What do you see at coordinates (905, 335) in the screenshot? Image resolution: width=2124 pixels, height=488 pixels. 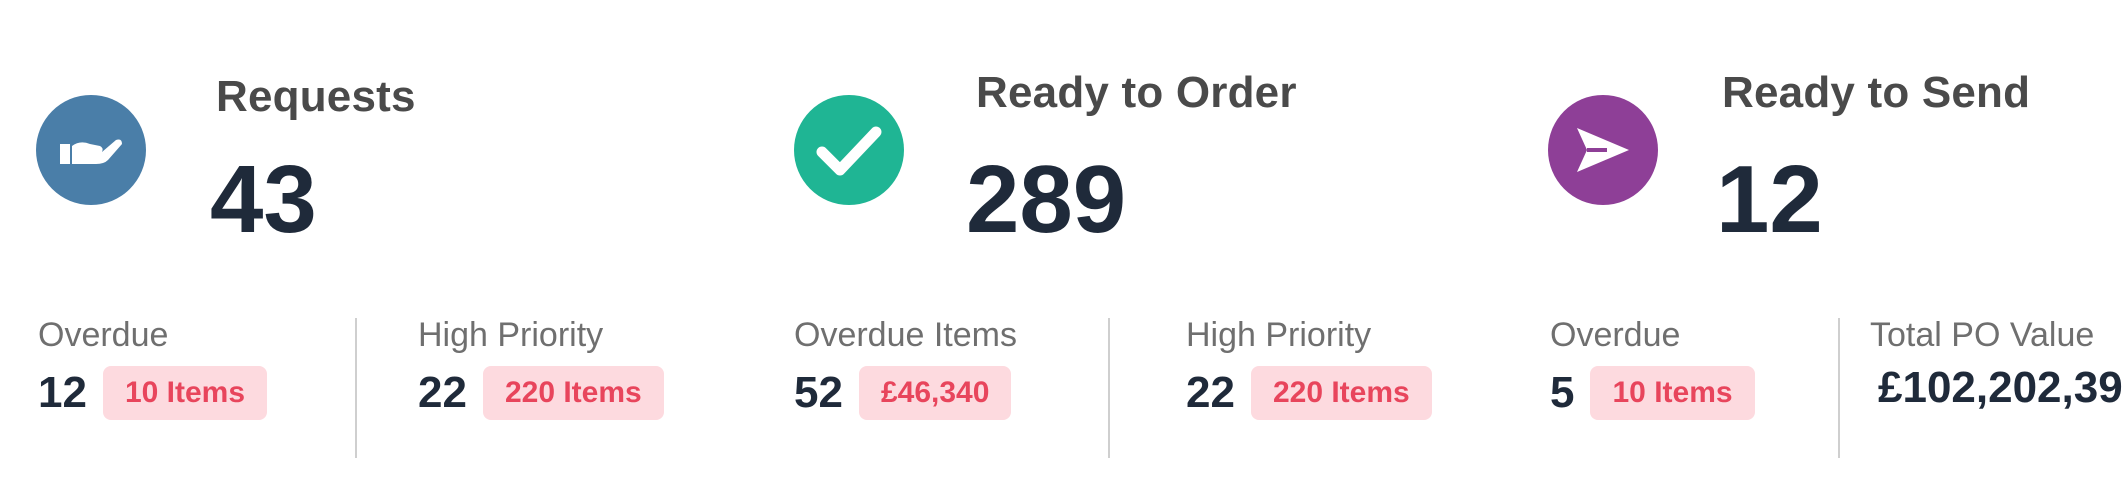 I see `metric-label: Overdue Items` at bounding box center [905, 335].